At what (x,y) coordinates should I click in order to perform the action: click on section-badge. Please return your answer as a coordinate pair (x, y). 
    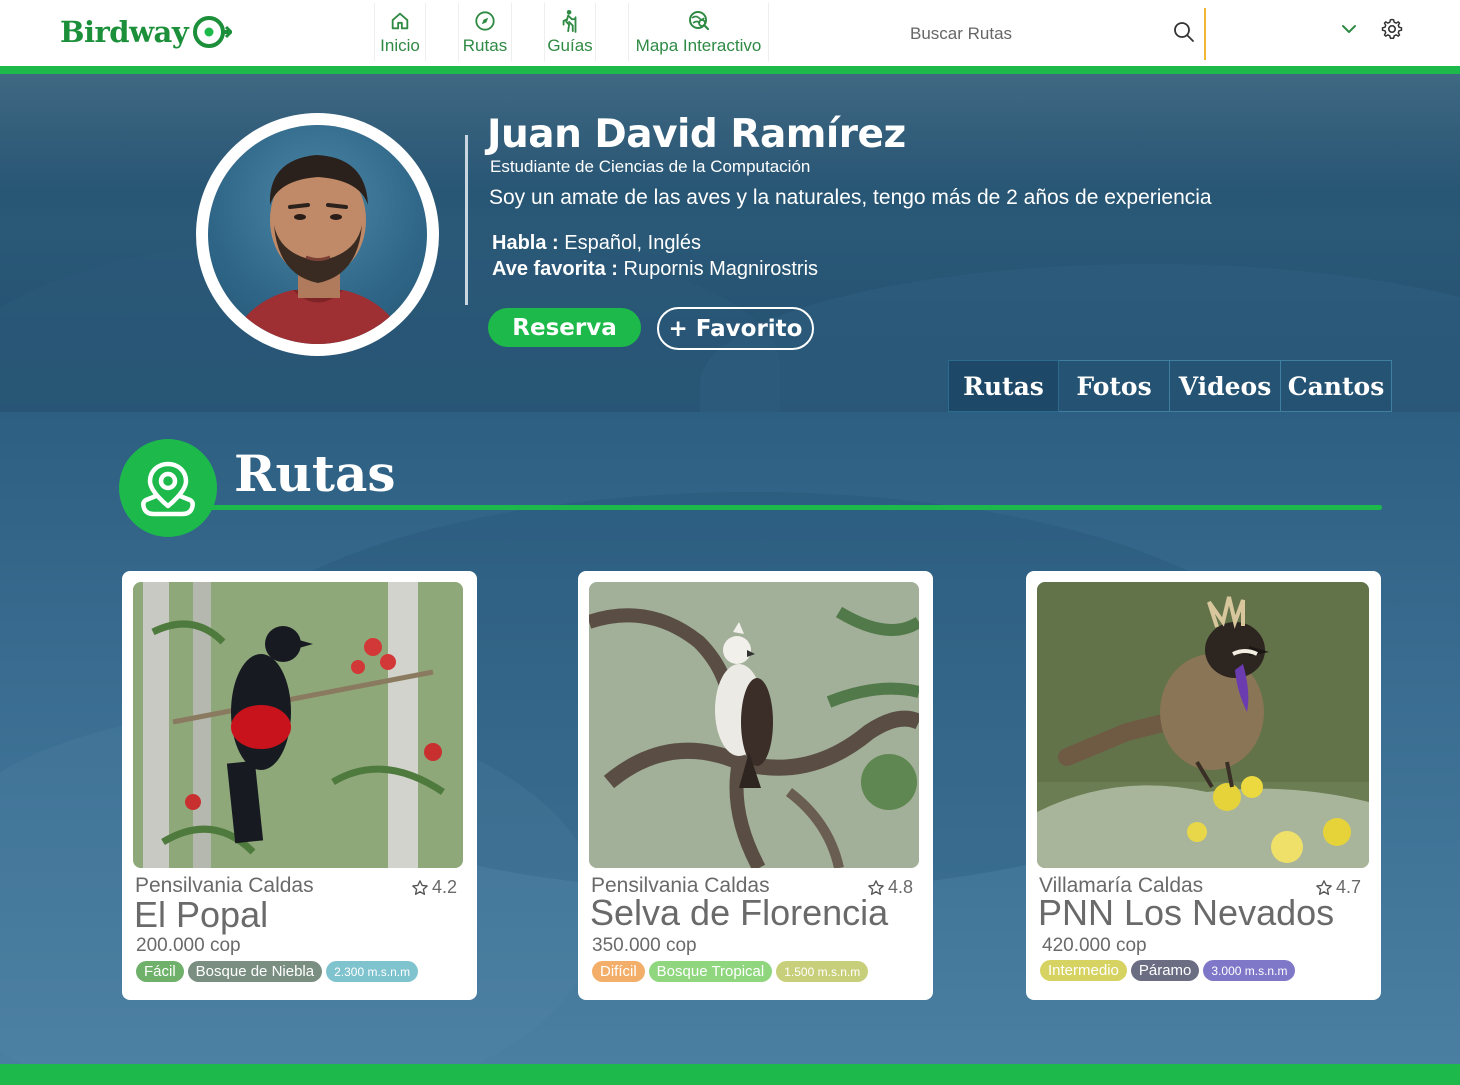
    Looking at the image, I should click on (168, 488).